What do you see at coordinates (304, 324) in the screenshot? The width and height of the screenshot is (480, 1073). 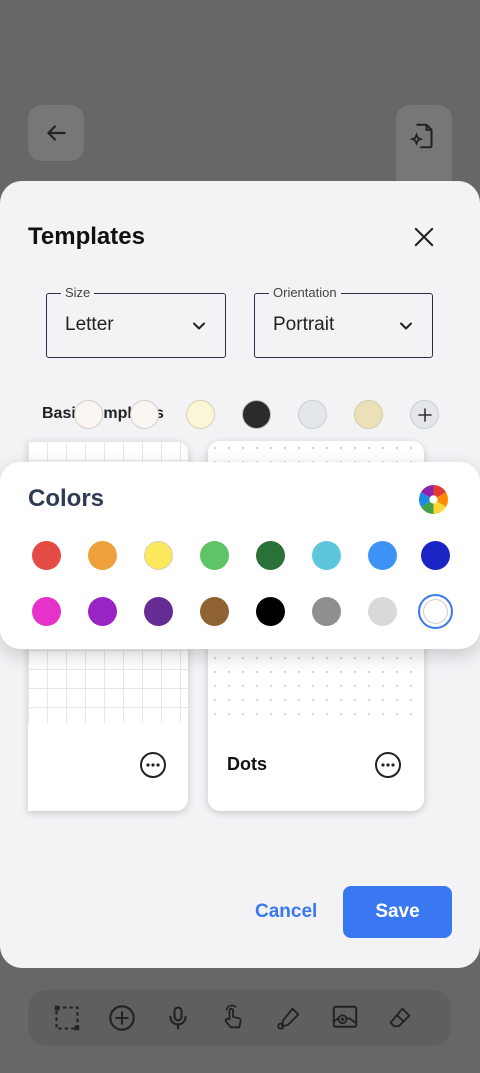 I see `orientation-select-value: Portrait` at bounding box center [304, 324].